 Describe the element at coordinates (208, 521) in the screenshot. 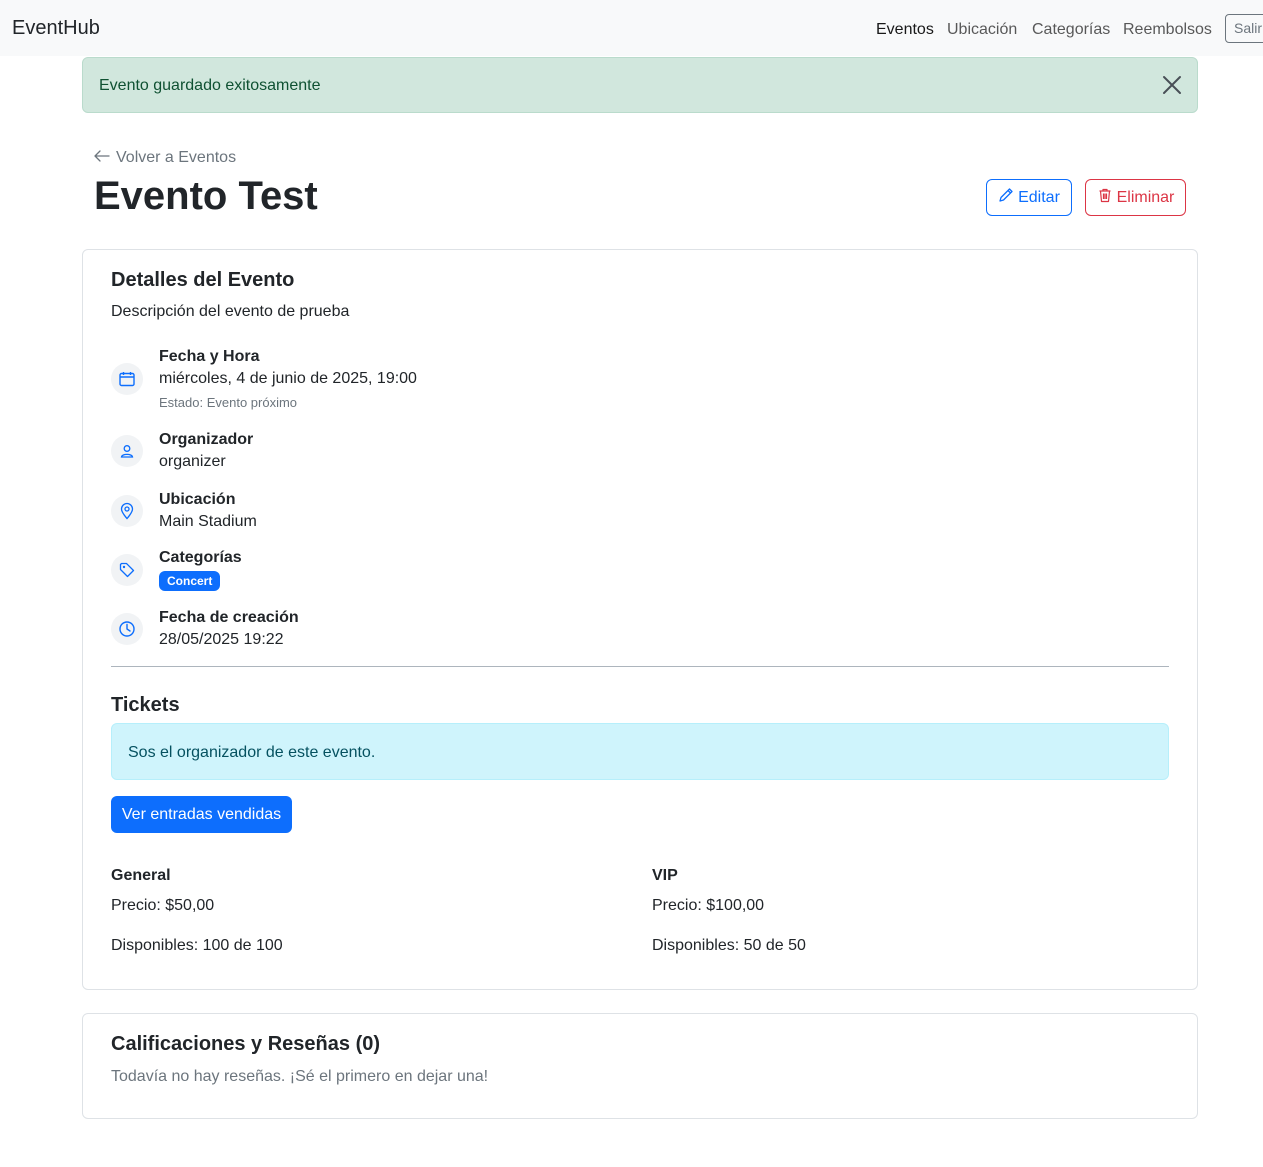

I see `location-value: Main Stadium` at that location.